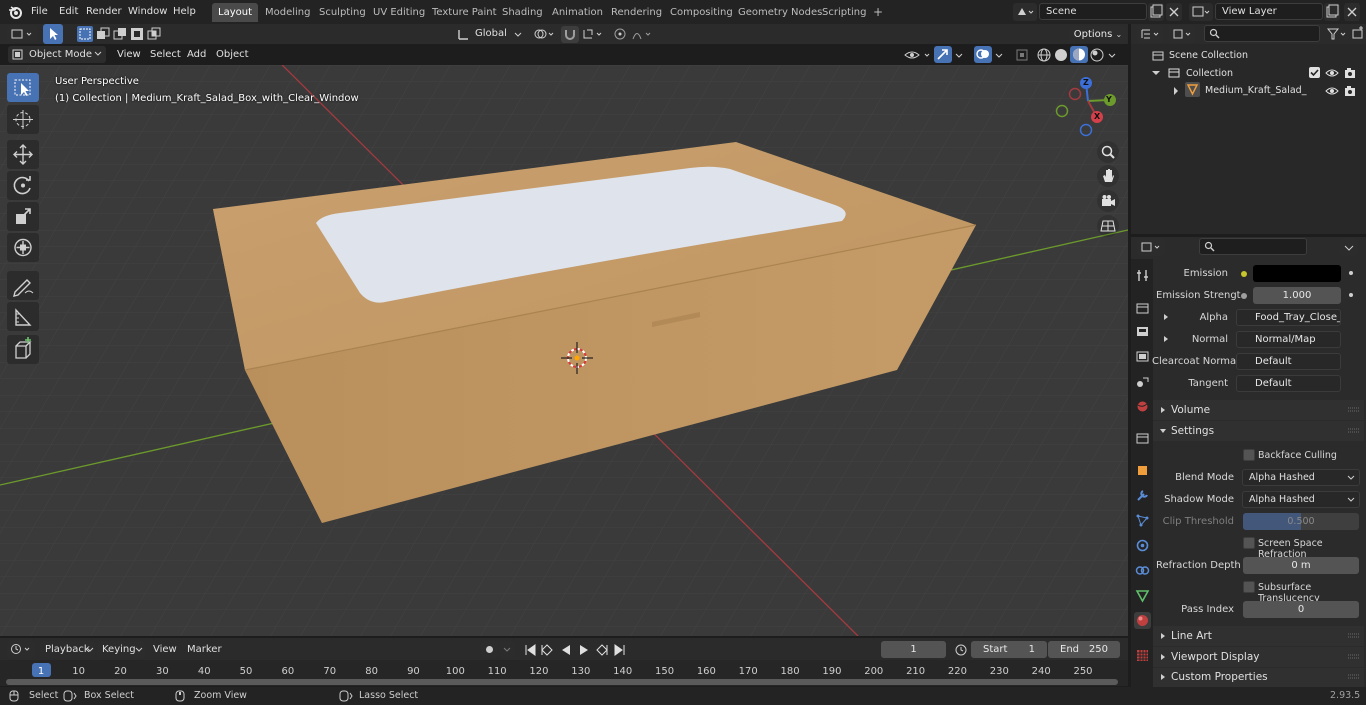  I want to click on tangent-link-field: Default, so click(1288, 383).